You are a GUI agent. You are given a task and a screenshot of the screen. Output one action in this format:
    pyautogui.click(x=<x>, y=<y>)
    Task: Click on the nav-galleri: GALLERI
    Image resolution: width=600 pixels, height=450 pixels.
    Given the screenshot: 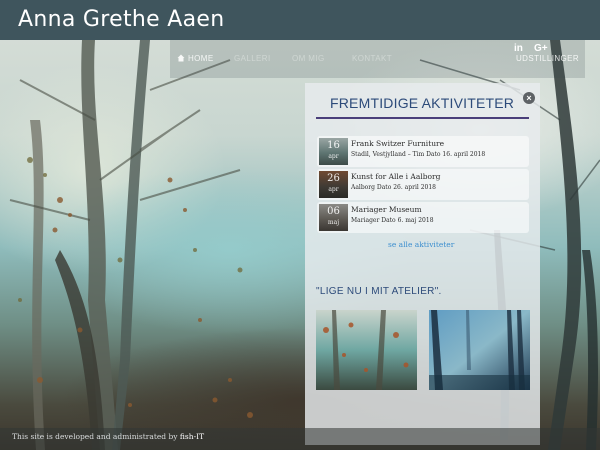 What is the action you would take?
    pyautogui.click(x=252, y=58)
    